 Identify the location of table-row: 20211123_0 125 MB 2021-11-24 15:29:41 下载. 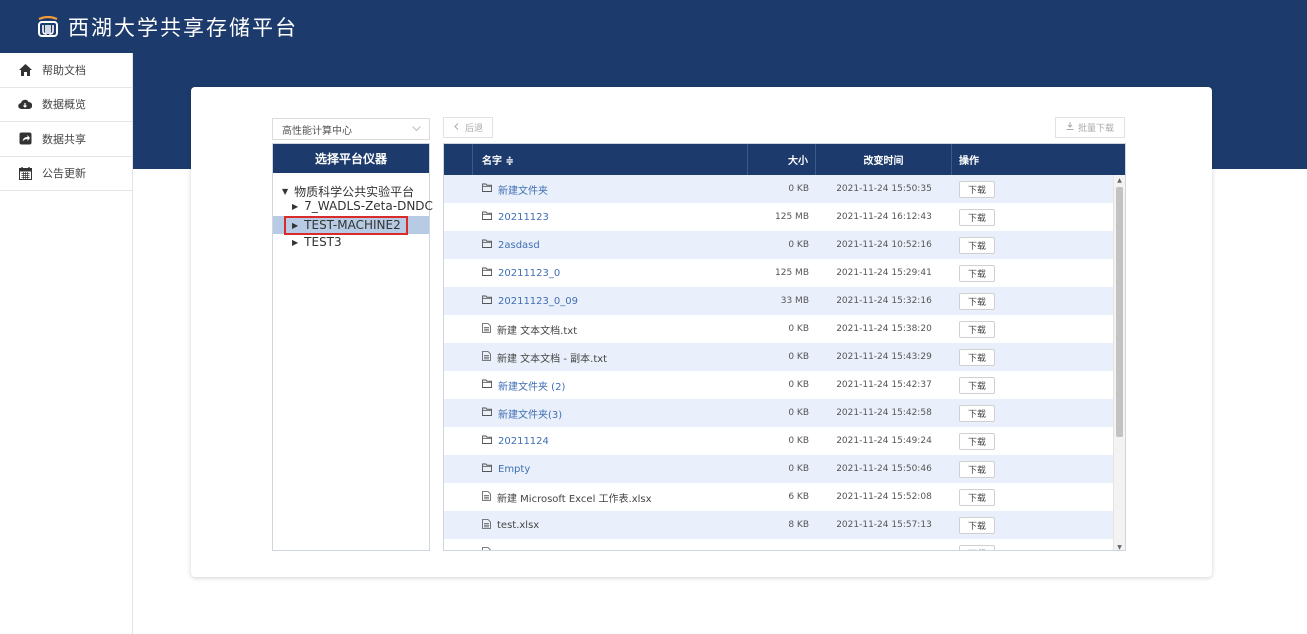
(784, 273).